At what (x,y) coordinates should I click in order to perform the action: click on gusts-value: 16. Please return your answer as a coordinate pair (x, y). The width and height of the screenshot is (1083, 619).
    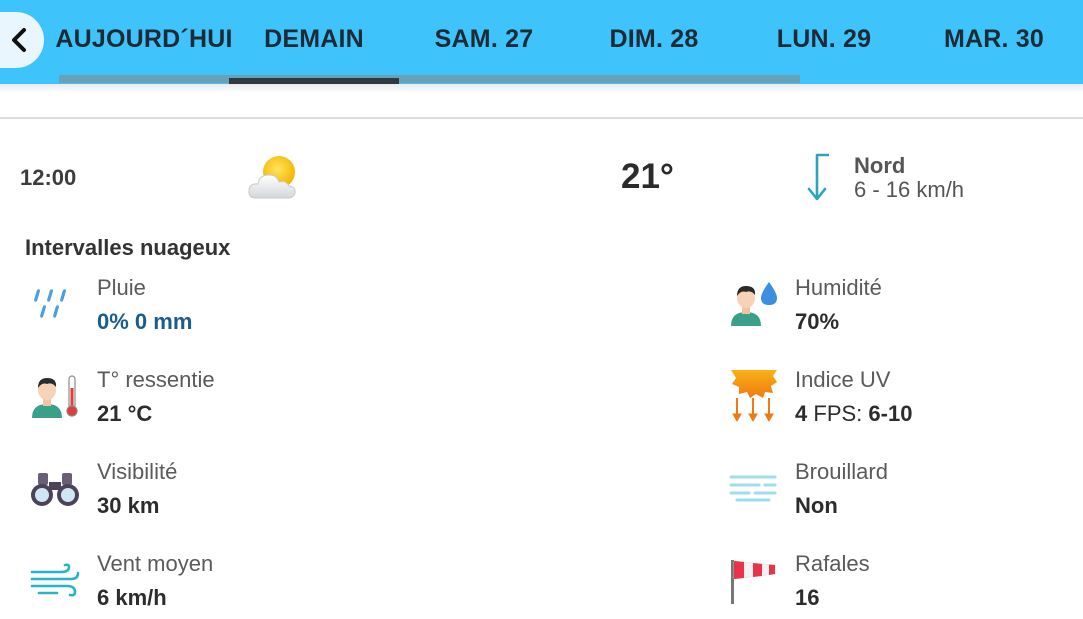
    Looking at the image, I should click on (807, 597).